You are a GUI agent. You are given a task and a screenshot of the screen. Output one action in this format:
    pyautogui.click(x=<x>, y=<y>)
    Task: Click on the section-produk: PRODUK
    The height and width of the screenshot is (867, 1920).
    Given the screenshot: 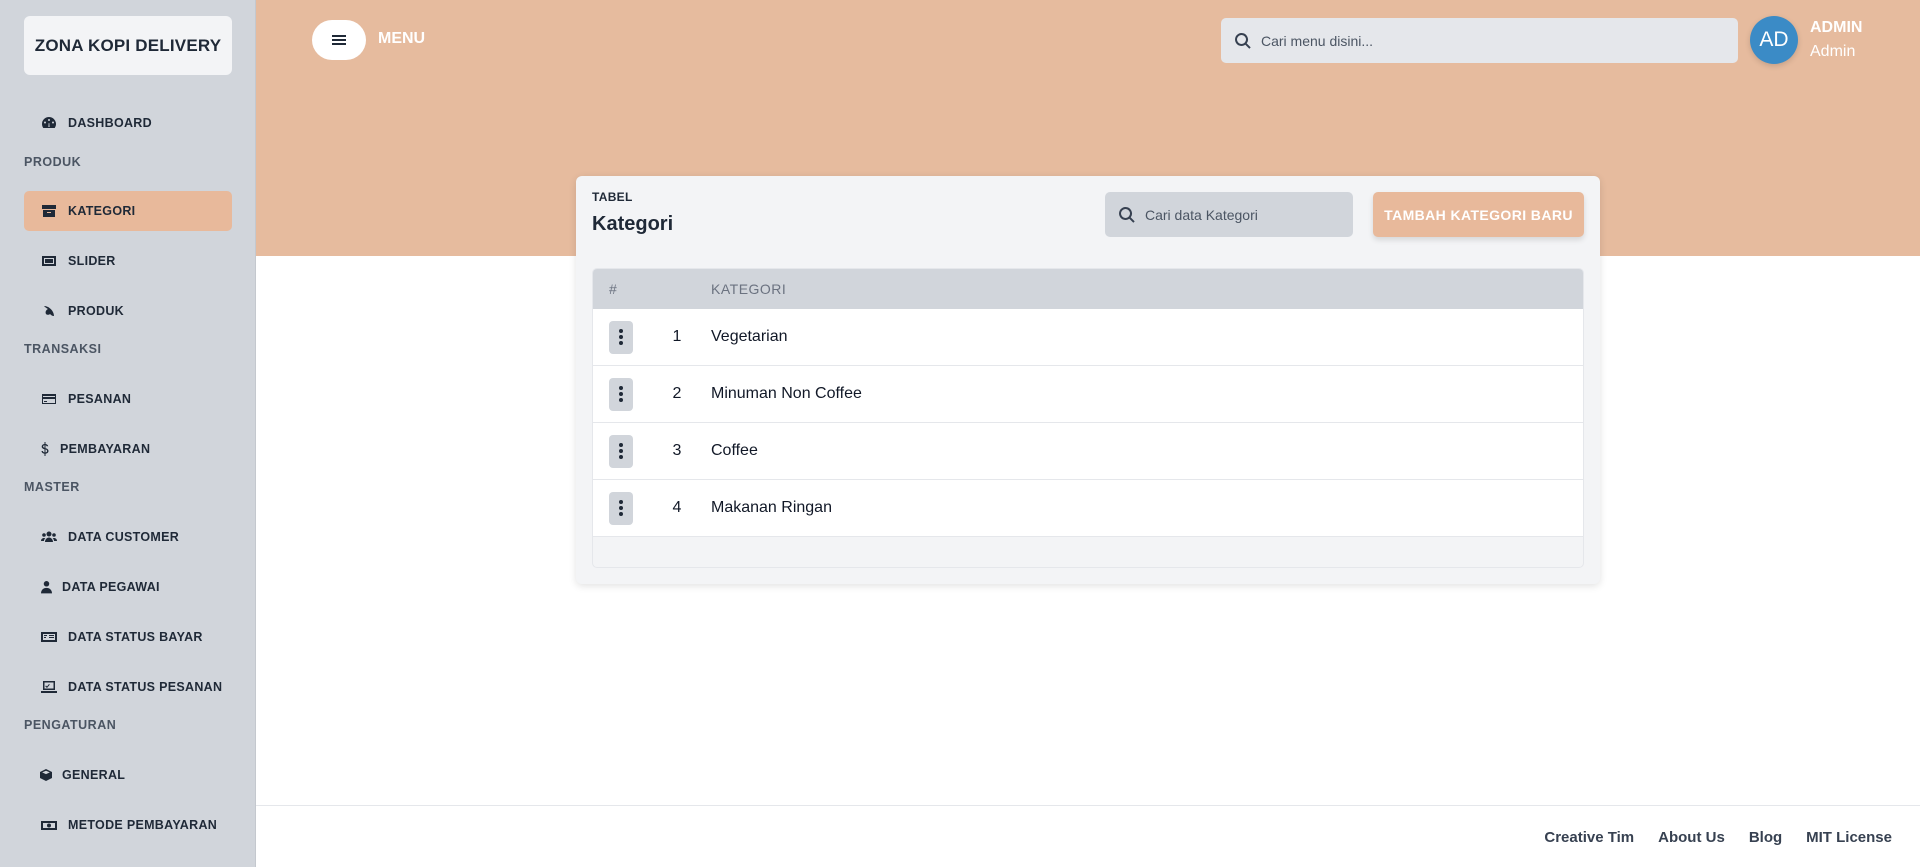 What is the action you would take?
    pyautogui.click(x=53, y=162)
    